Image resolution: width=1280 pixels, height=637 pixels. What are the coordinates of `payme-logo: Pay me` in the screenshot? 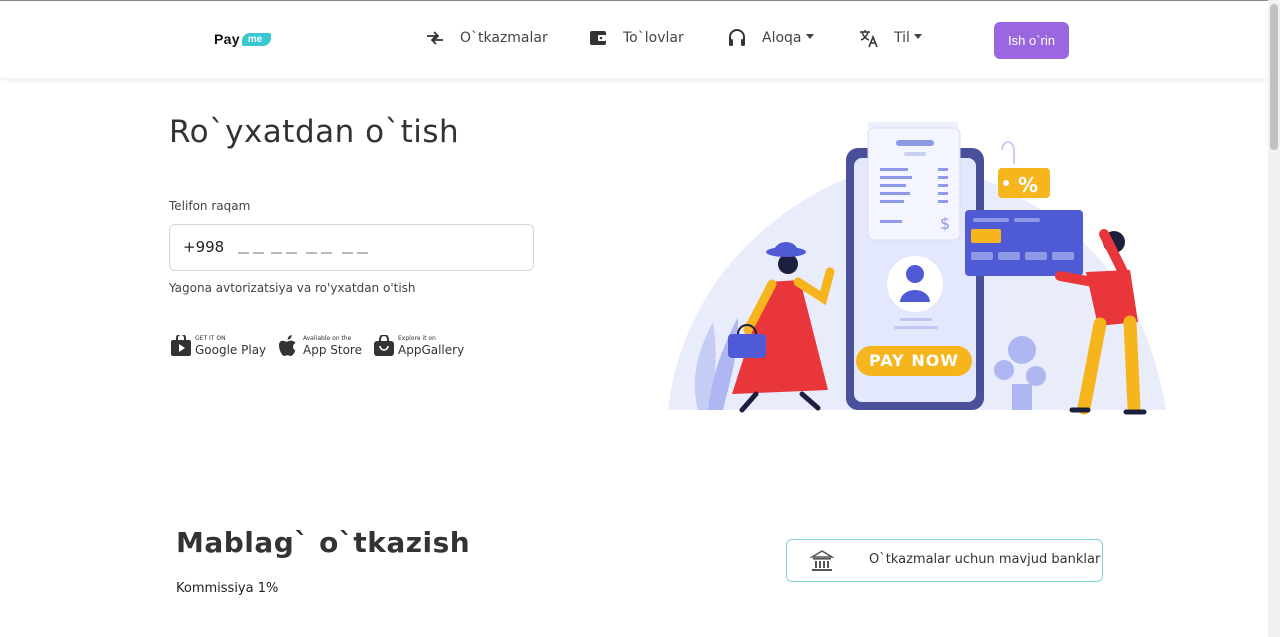 It's located at (243, 39).